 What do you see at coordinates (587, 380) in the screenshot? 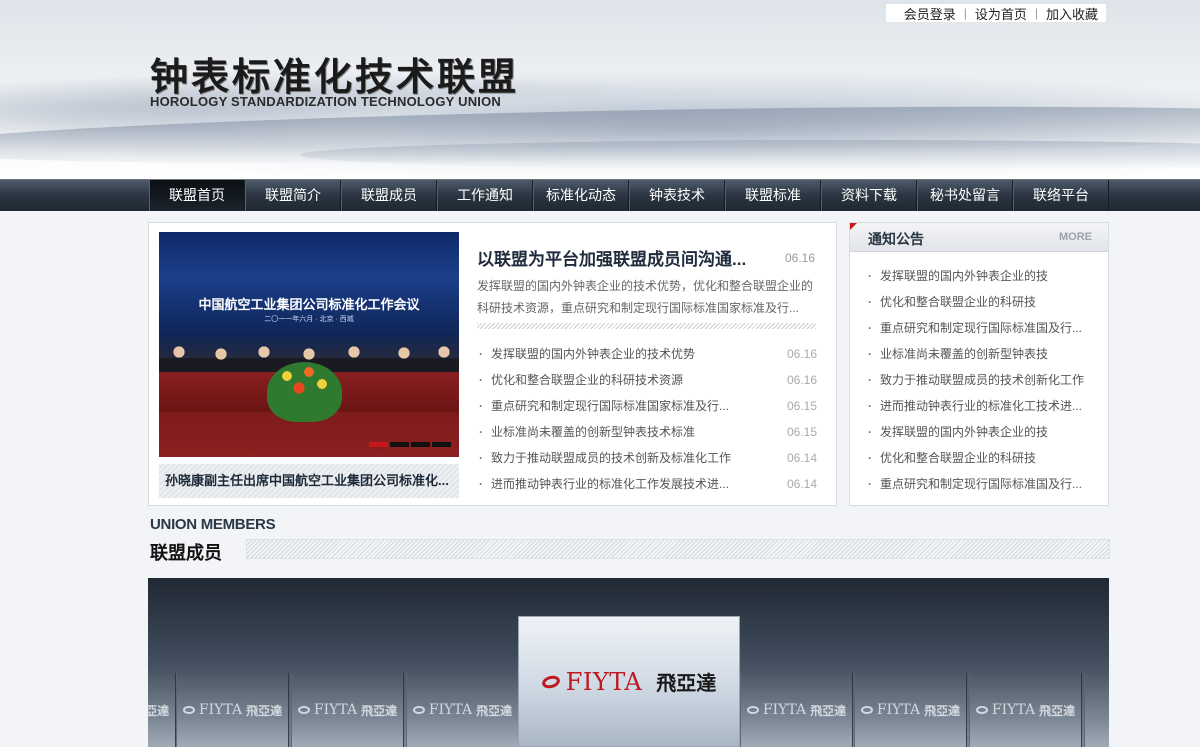
I see `news-title: 优化和整合联盟企业的科研技术资源` at bounding box center [587, 380].